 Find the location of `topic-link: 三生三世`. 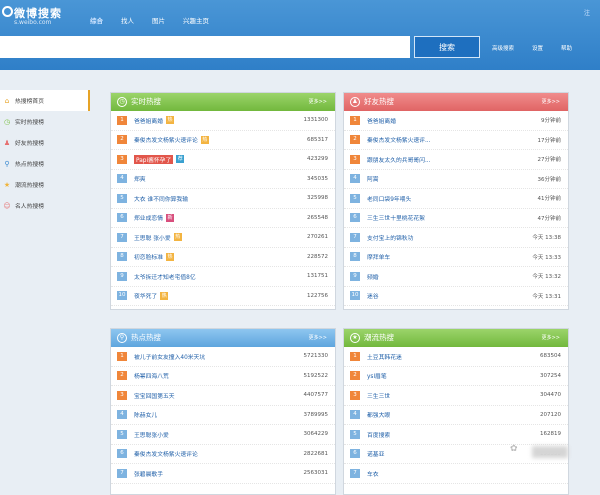

topic-link: 三生三世 is located at coordinates (378, 395).